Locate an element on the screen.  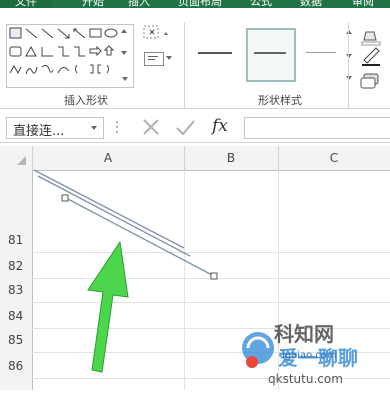
line-end-handle is located at coordinates (214, 276).